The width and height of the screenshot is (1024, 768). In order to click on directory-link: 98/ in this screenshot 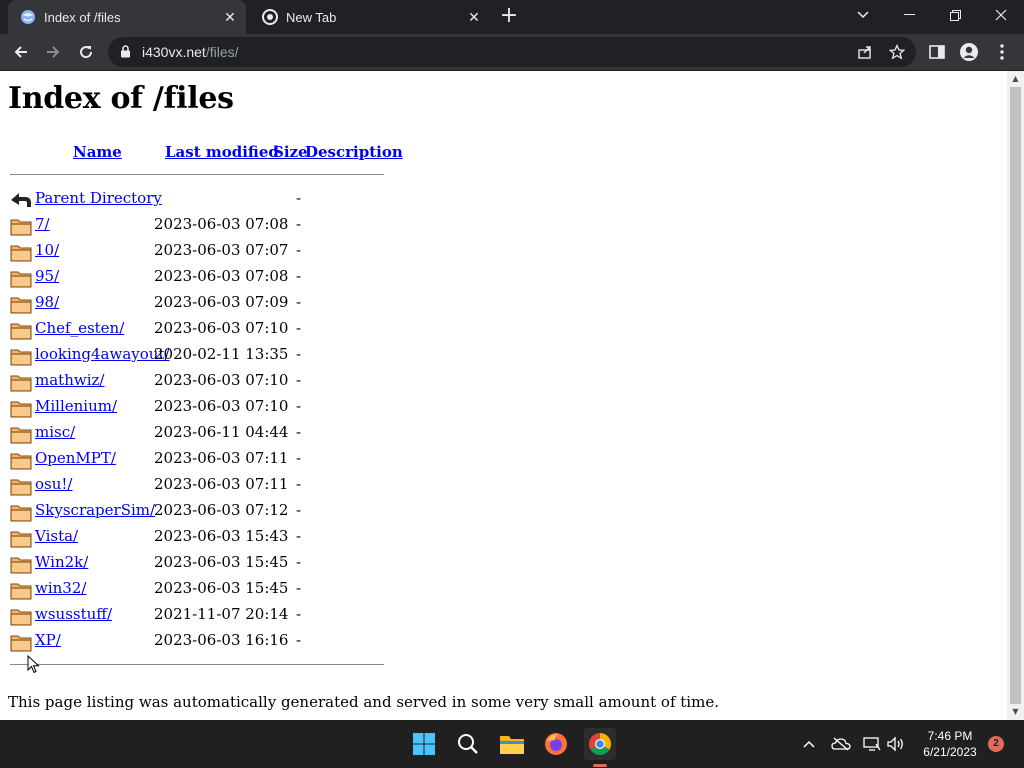, I will do `click(47, 302)`.